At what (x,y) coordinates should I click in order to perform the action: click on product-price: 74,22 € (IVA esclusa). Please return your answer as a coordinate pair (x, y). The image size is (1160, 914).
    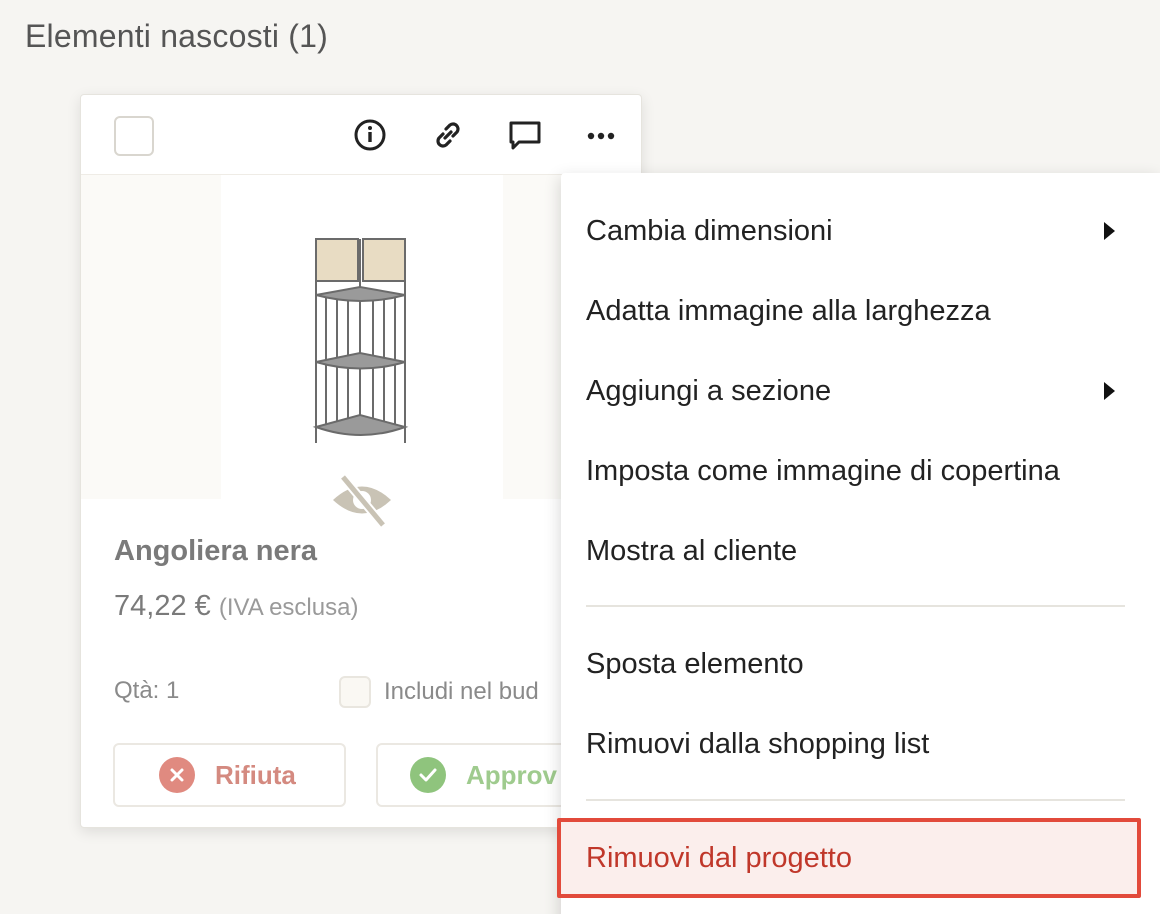
    Looking at the image, I should click on (236, 606).